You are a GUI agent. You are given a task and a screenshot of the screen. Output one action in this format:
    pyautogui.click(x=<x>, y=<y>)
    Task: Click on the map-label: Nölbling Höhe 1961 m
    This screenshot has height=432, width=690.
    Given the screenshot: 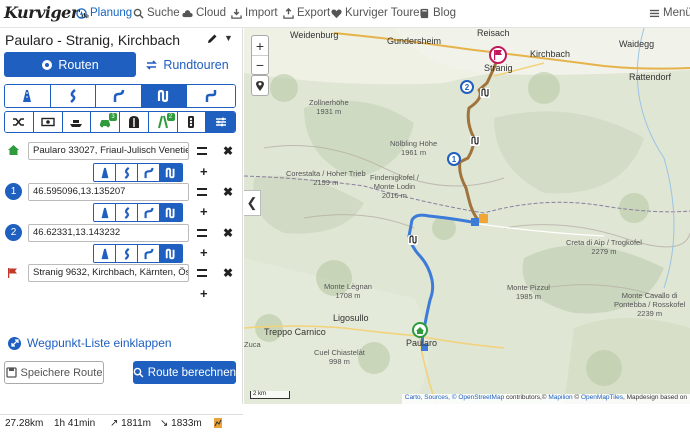 What is the action you would take?
    pyautogui.click(x=414, y=148)
    